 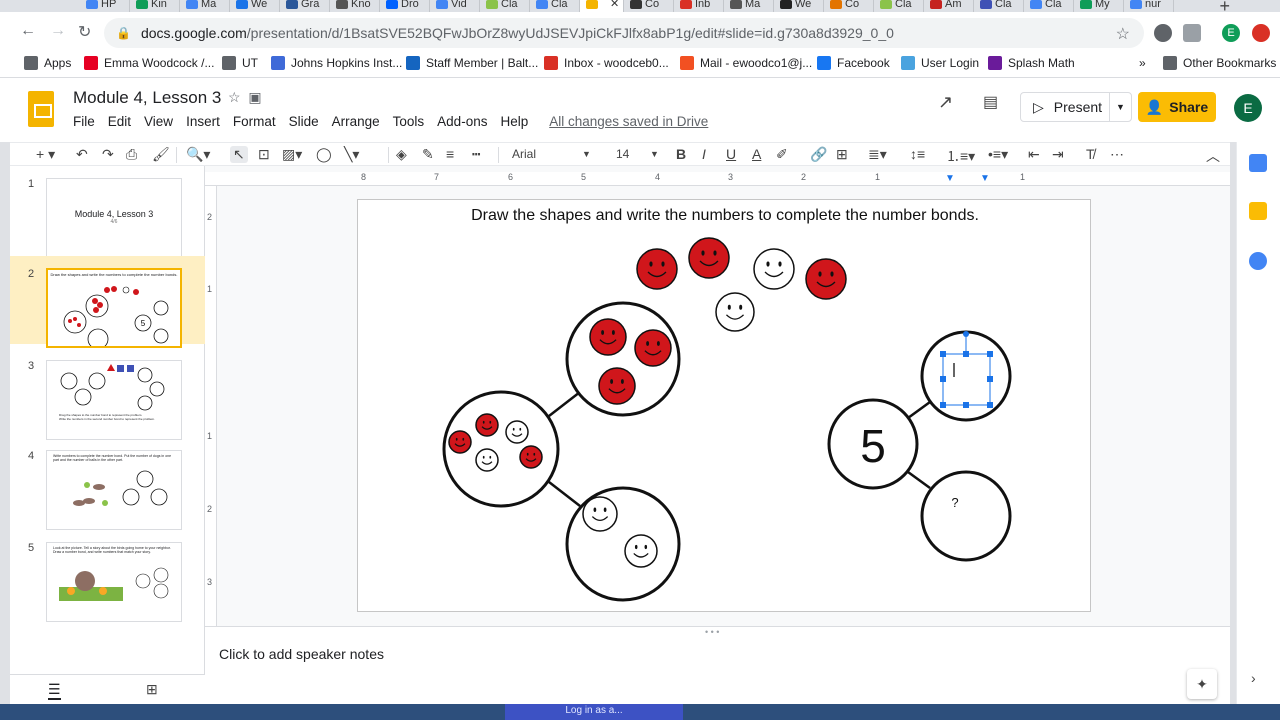 I want to click on numbered-list-icon: ⒈≡▾, so click(x=960, y=156).